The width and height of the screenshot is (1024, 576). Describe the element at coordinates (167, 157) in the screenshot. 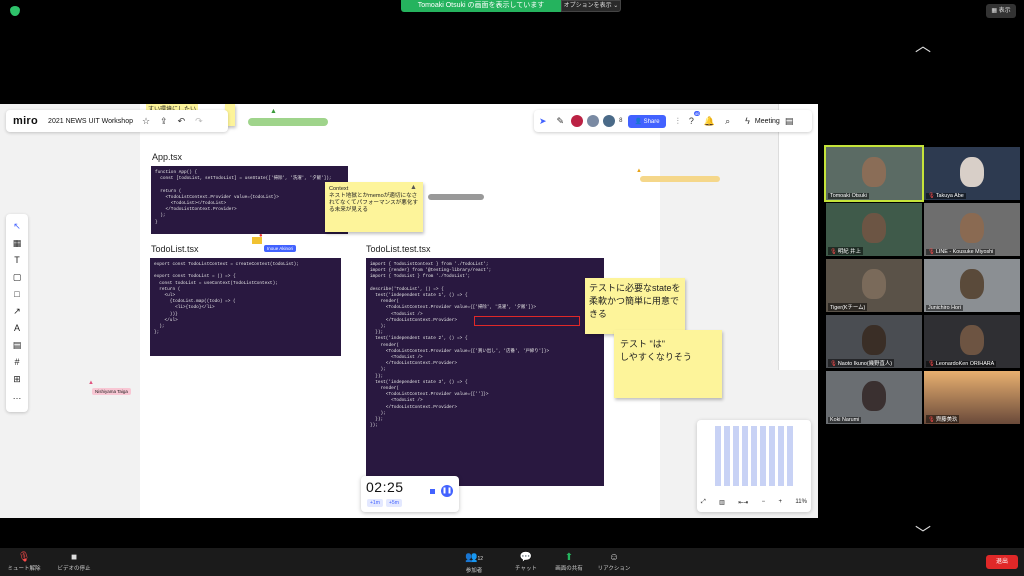

I see `frame-title-app: App.tsx` at that location.